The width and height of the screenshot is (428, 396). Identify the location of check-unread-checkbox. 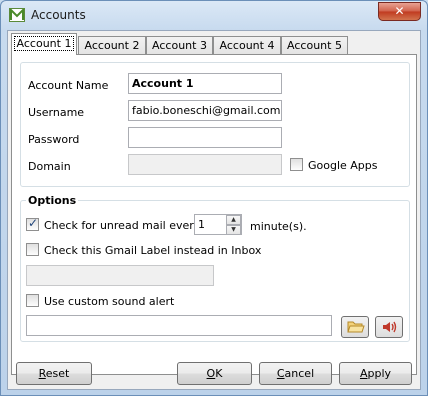
(32, 223).